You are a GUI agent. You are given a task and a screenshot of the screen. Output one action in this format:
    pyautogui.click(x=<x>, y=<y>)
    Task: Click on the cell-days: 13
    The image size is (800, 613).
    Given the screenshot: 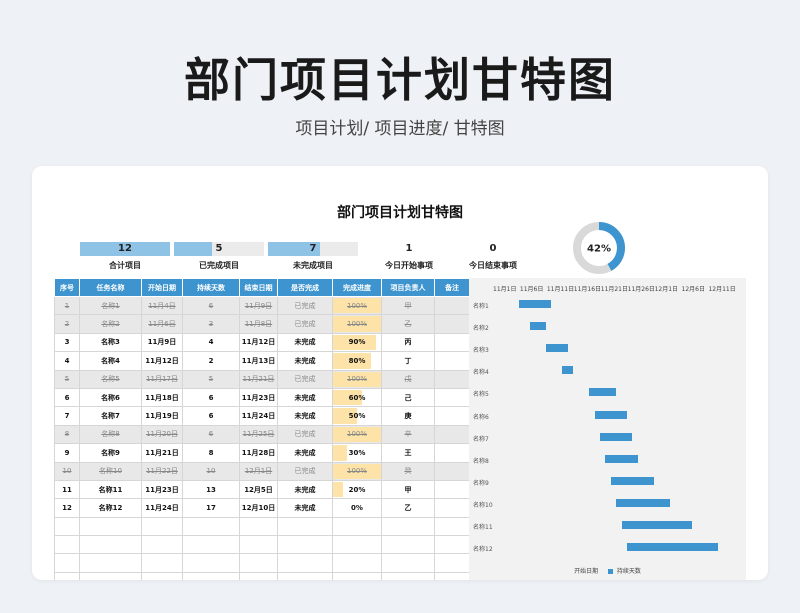 What is the action you would take?
    pyautogui.click(x=211, y=489)
    